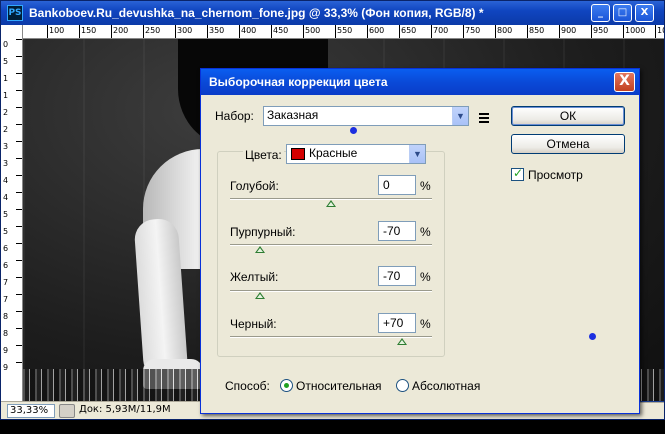  I want to click on ruler-label: 8, so click(6, 316).